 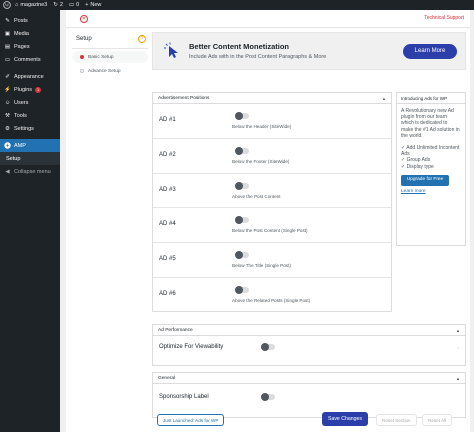 What do you see at coordinates (171, 50) in the screenshot?
I see `cursor-click-icon` at bounding box center [171, 50].